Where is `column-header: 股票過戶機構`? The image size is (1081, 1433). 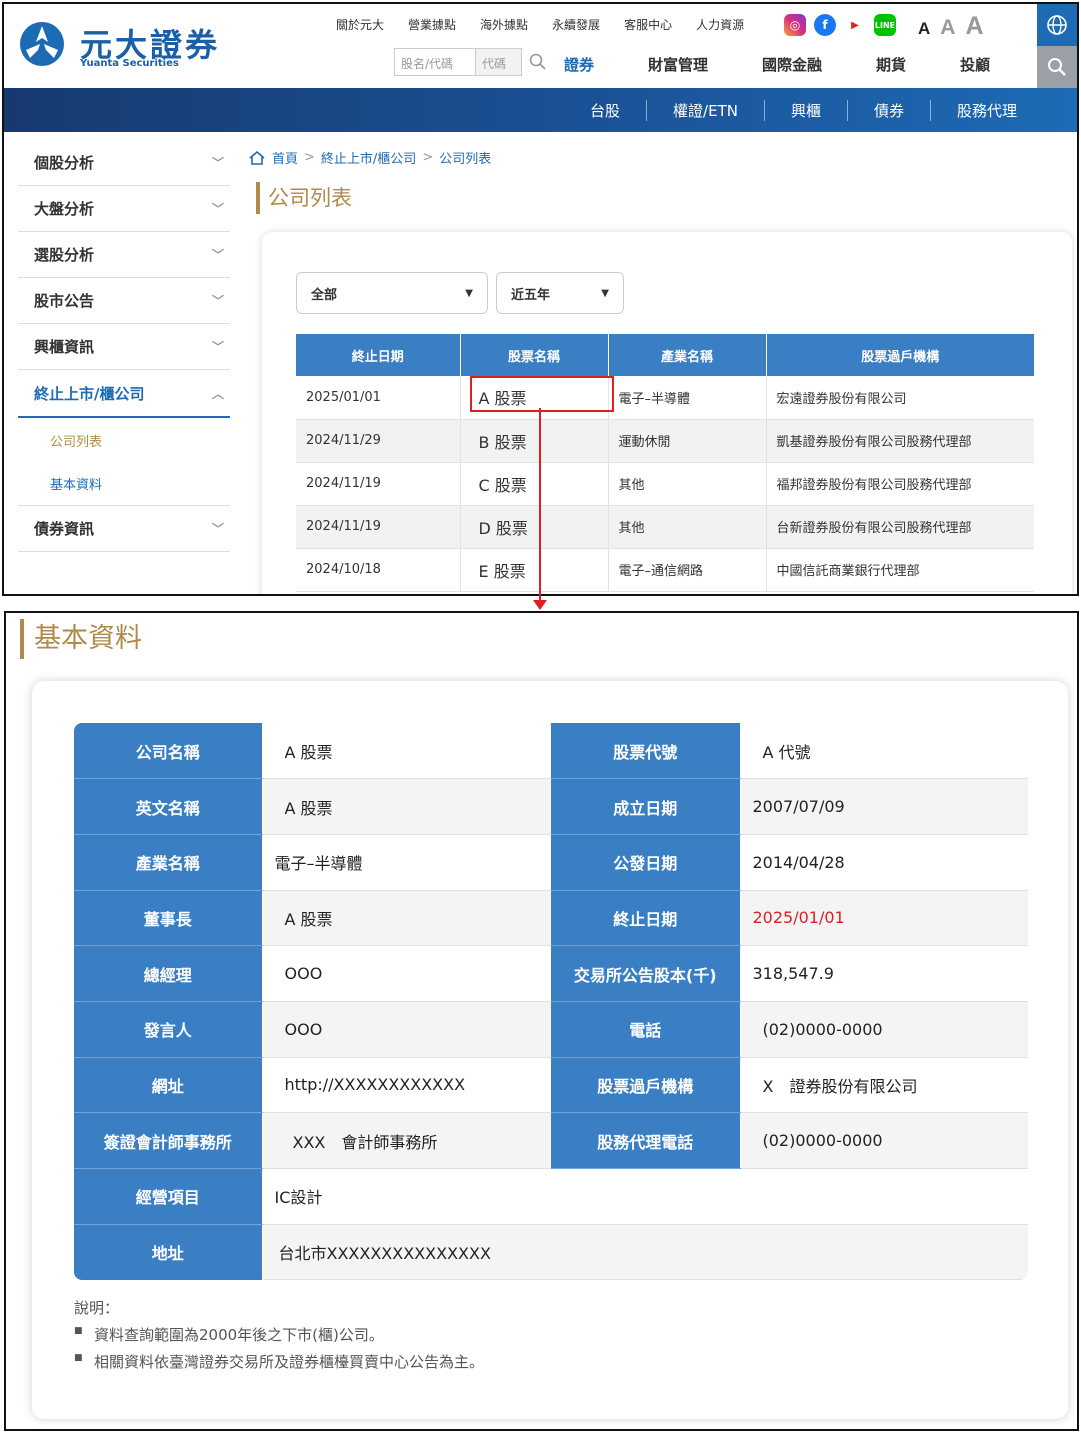 column-header: 股票過戶機構 is located at coordinates (900, 355).